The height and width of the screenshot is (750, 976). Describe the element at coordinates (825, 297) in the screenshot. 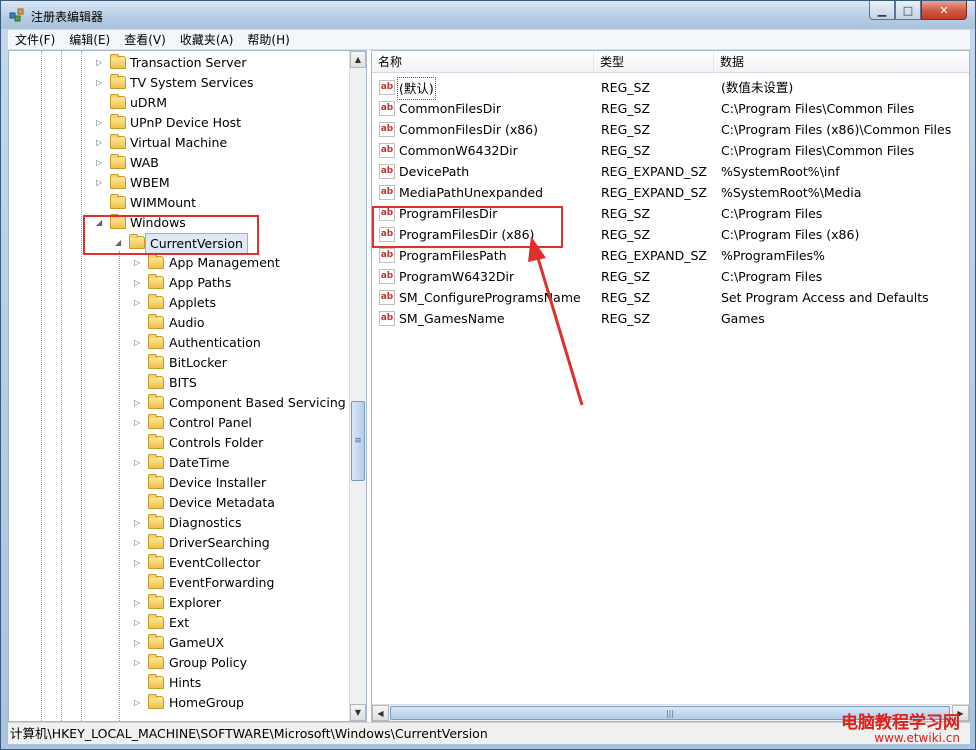

I see `value-data: Set Program Access and Defaults` at that location.